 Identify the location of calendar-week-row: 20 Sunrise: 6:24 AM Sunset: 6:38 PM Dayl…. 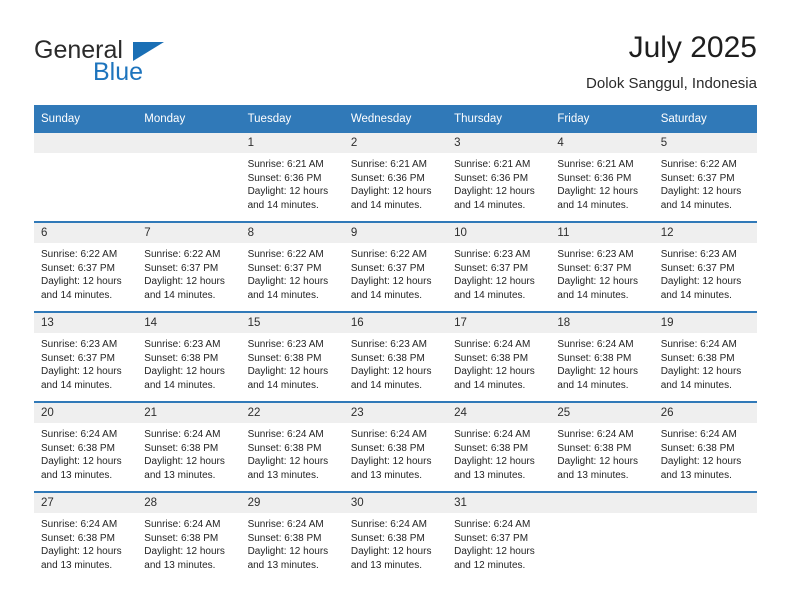
(395, 446).